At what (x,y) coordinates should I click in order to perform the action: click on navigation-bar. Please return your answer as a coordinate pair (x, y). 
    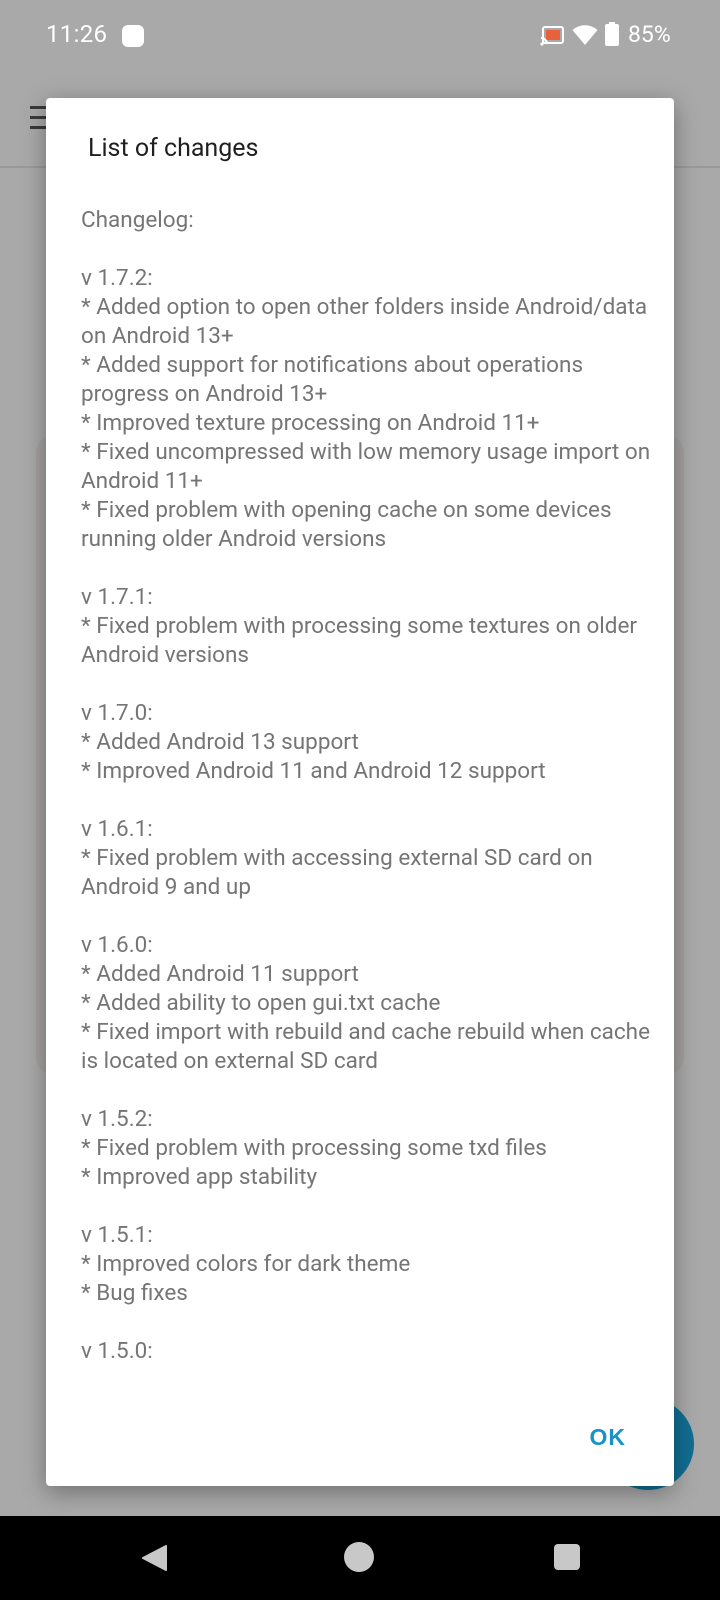
    Looking at the image, I should click on (360, 1558).